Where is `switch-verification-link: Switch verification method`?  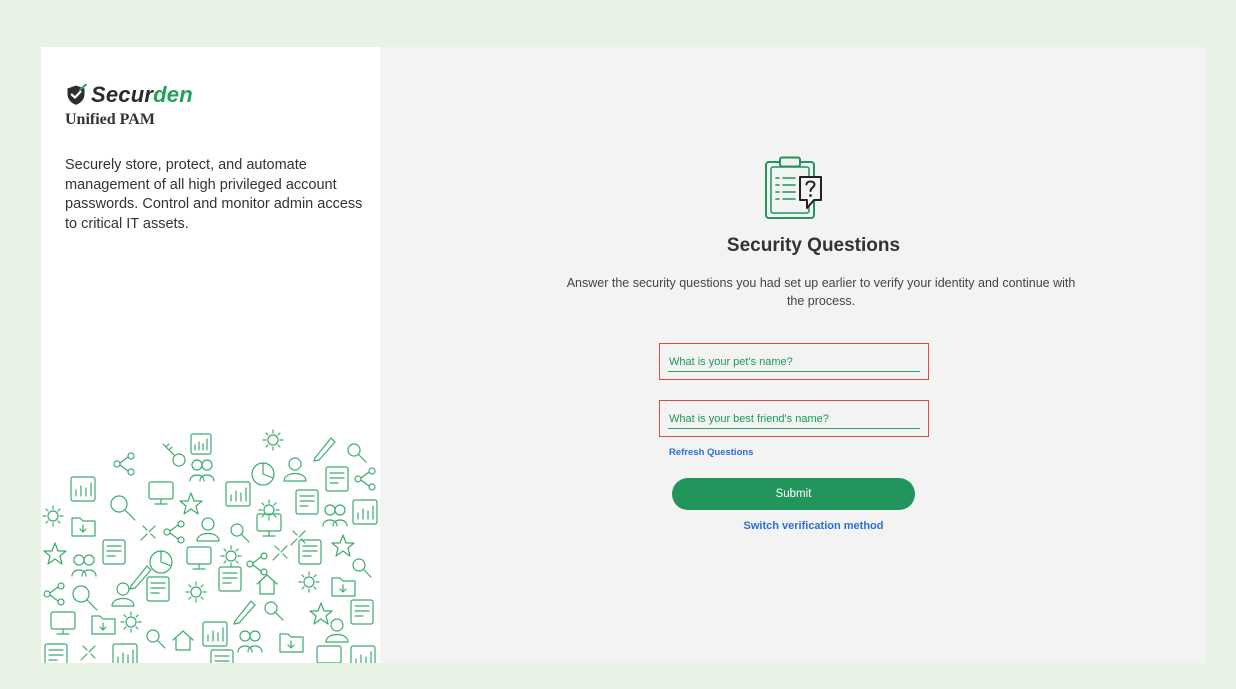
switch-verification-link: Switch verification method is located at coordinates (813, 526).